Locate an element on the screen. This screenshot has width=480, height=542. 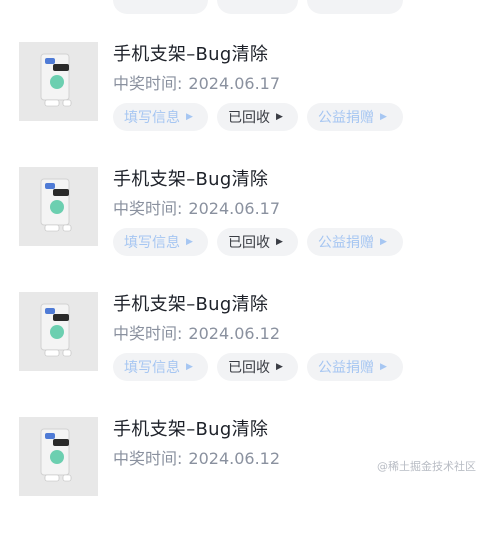
donate-button is located at coordinates (355, 7).